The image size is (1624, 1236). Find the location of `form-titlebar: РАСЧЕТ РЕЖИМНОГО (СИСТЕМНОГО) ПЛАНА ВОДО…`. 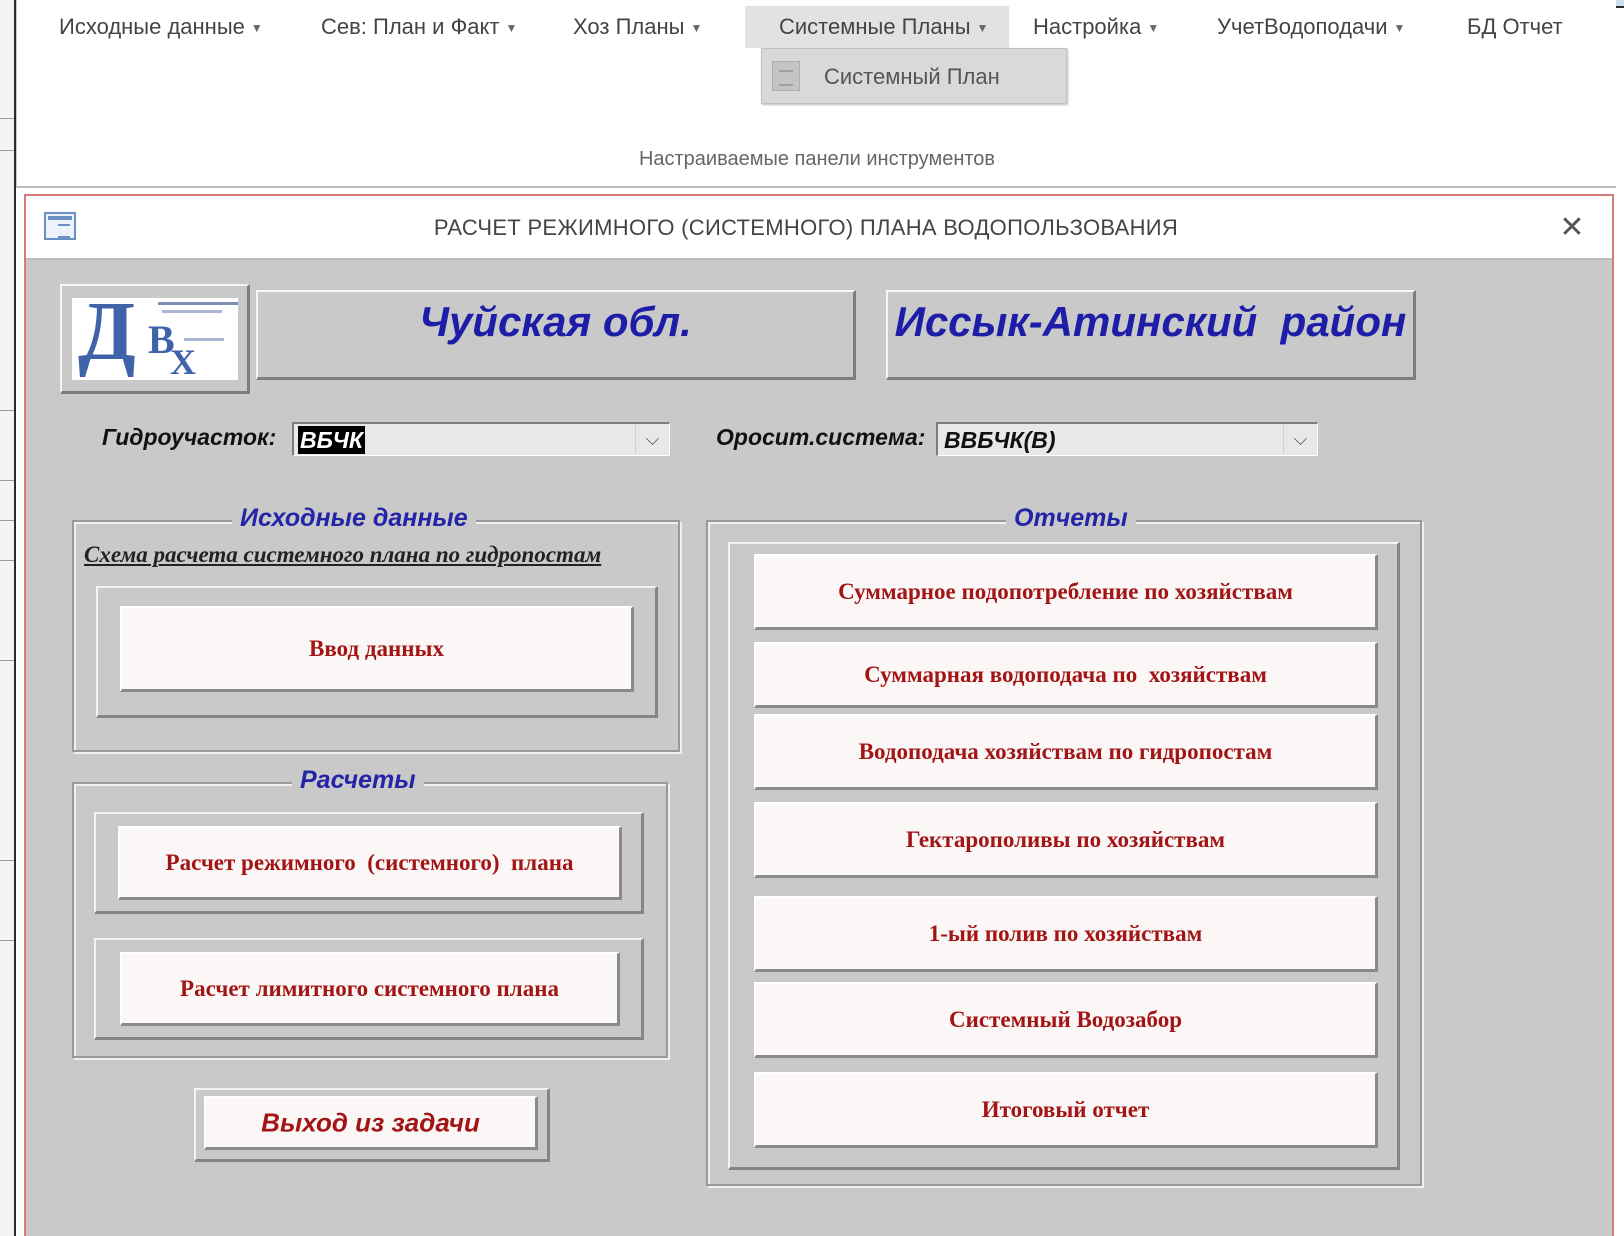

form-titlebar: РАСЧЕТ РЕЖИМНОГО (СИСТЕМНОГО) ПЛАНА ВОДО… is located at coordinates (819, 228).